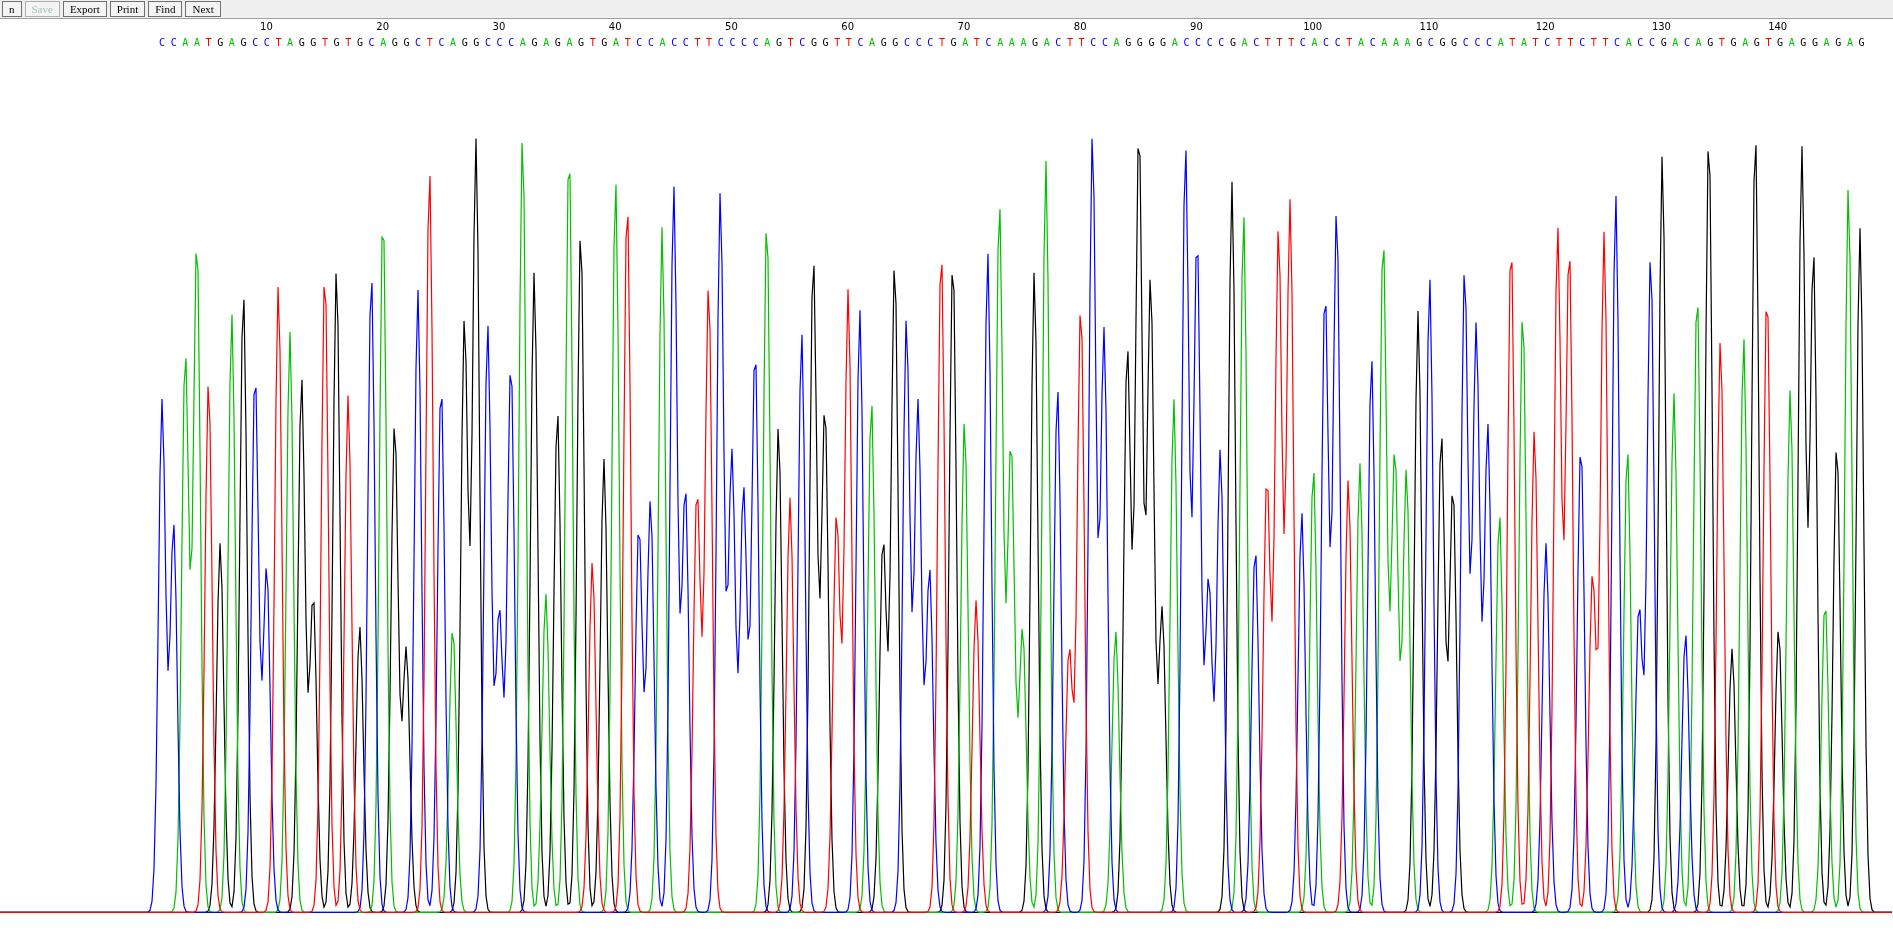  I want to click on toolbar-button: Find, so click(165, 9).